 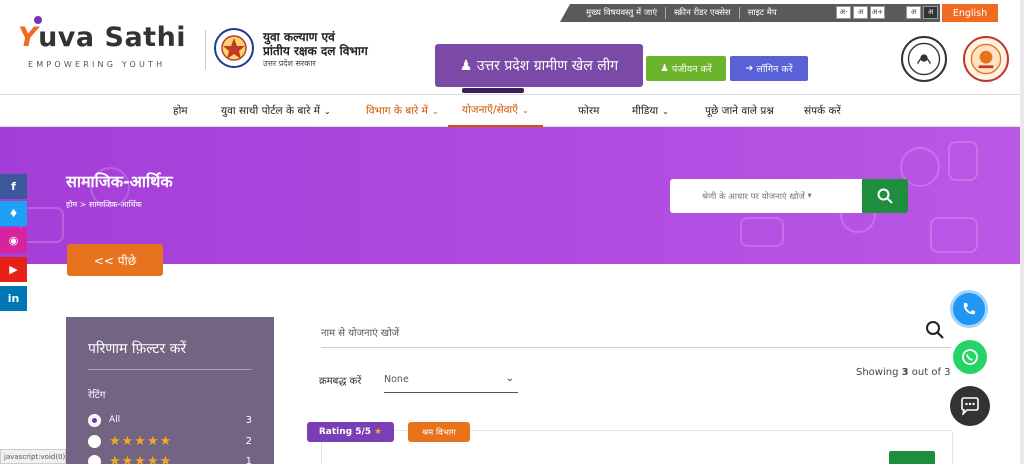 What do you see at coordinates (97, 395) in the screenshot?
I see `rating-label: रेटिंग` at bounding box center [97, 395].